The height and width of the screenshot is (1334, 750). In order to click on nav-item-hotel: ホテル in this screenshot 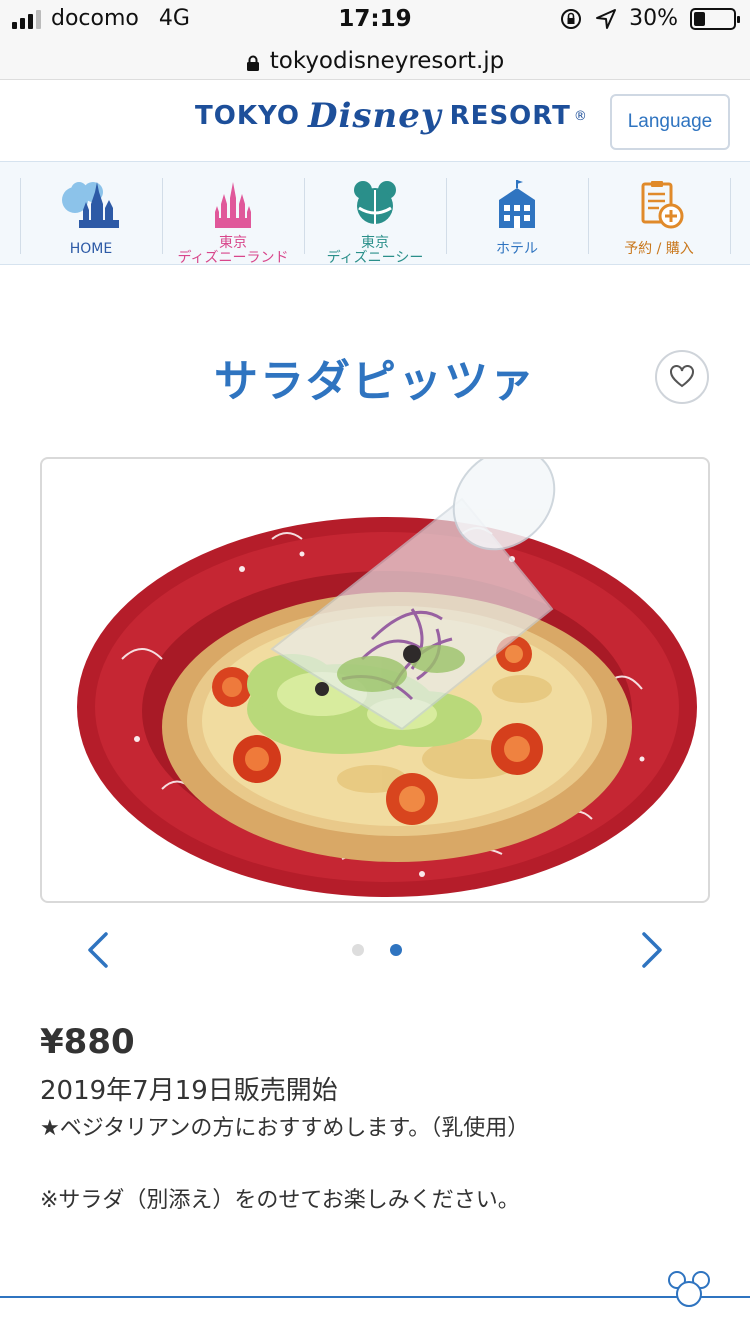, I will do `click(517, 217)`.